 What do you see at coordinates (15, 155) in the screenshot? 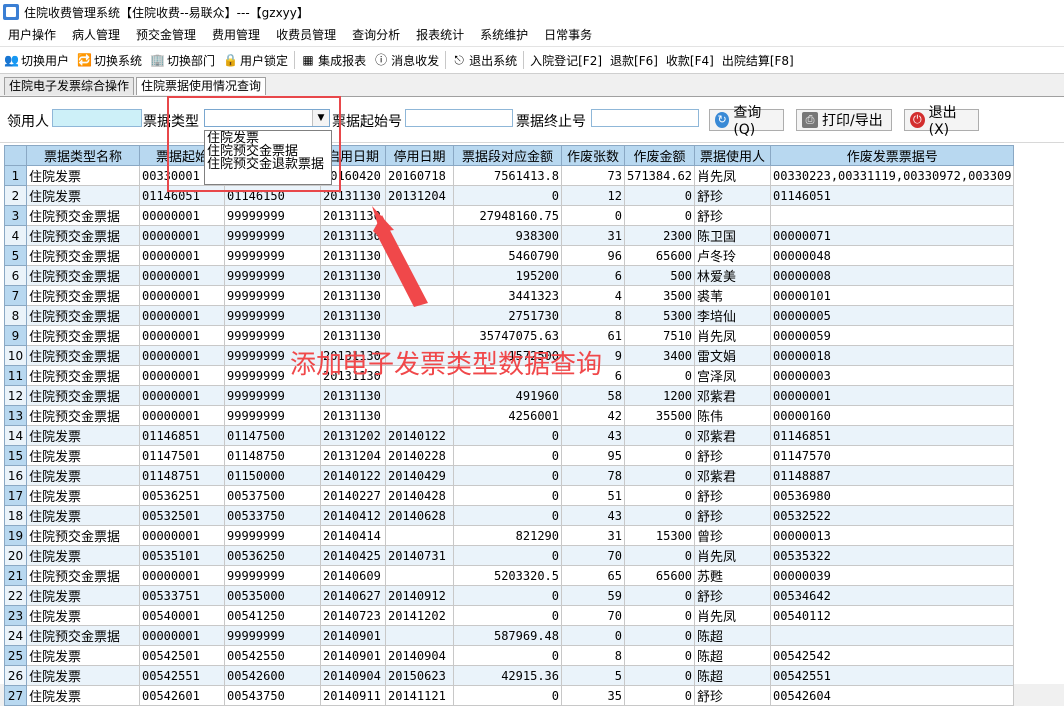
I see `column-header` at bounding box center [15, 155].